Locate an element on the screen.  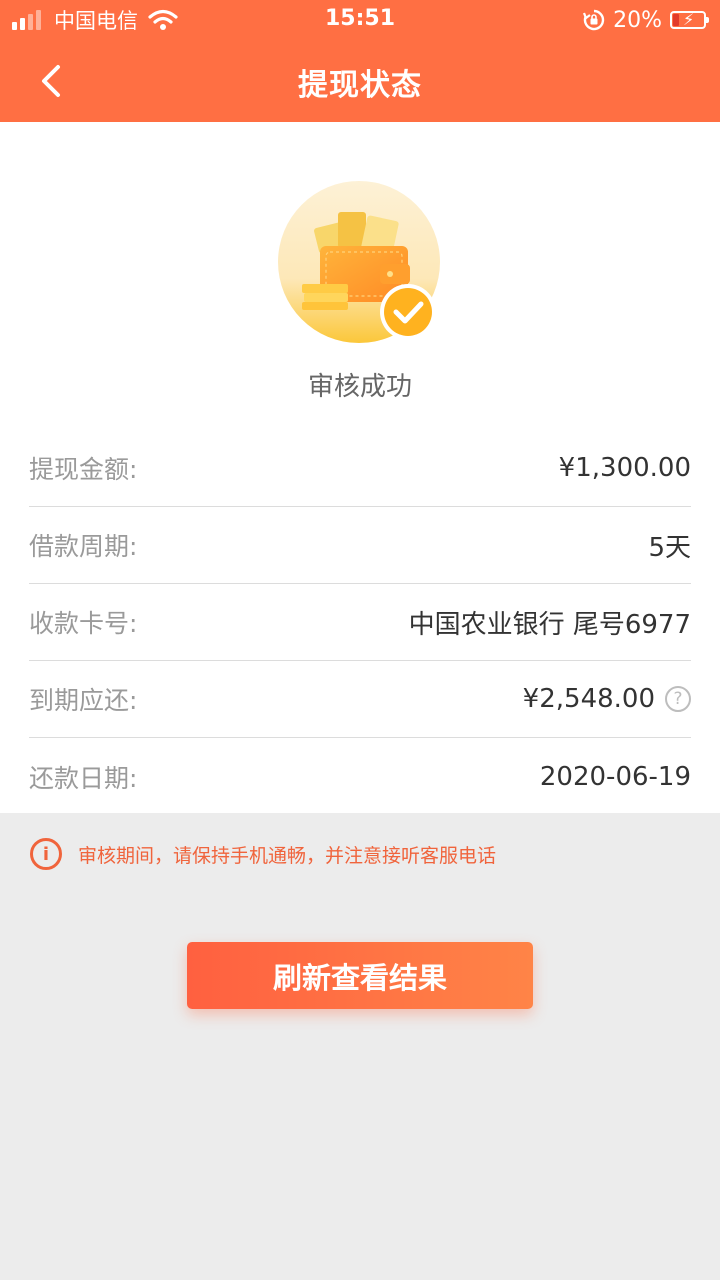
row-value: 5天 is located at coordinates (669, 547).